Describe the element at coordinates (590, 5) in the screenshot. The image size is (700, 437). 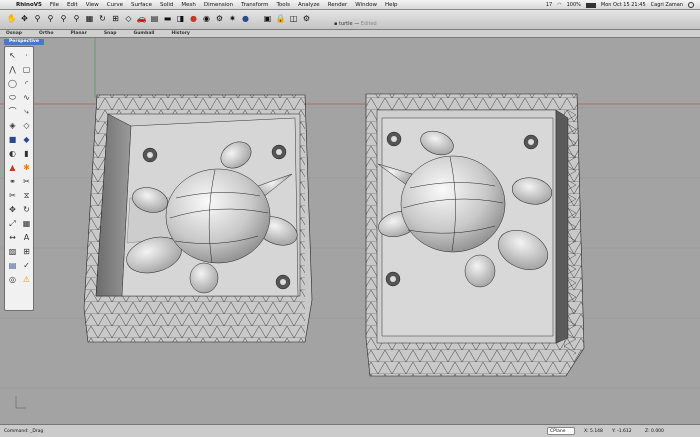
I see `battery-icon` at that location.